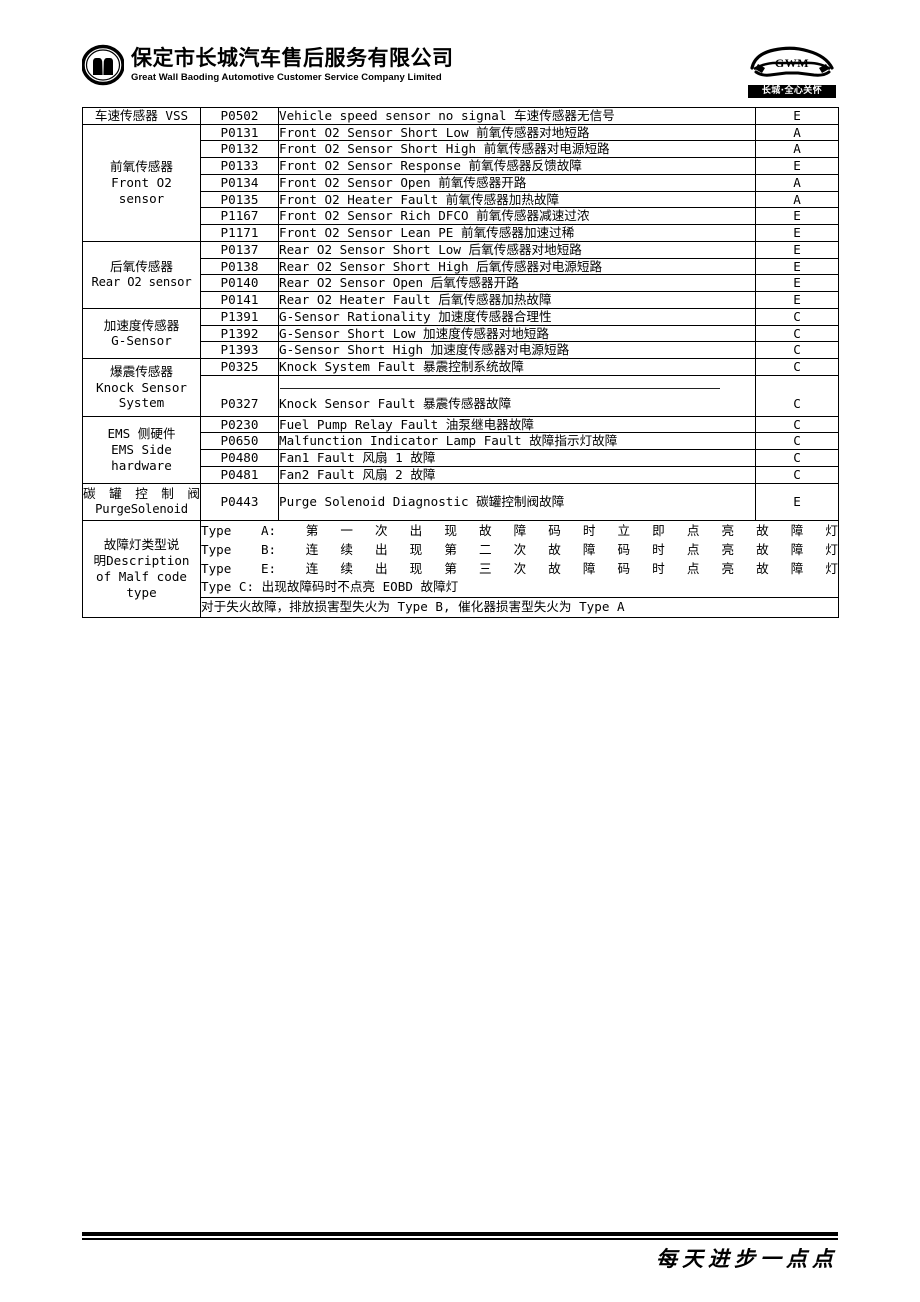  I want to click on dtc-code: P0134, so click(239, 182).